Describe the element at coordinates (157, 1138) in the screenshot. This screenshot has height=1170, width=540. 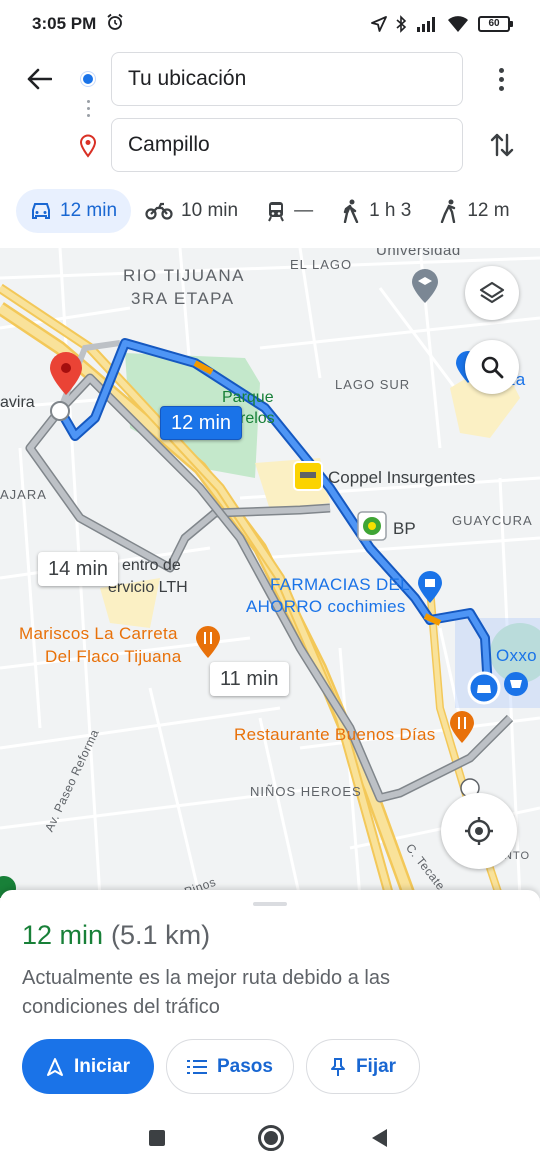
I see `recents-button` at that location.